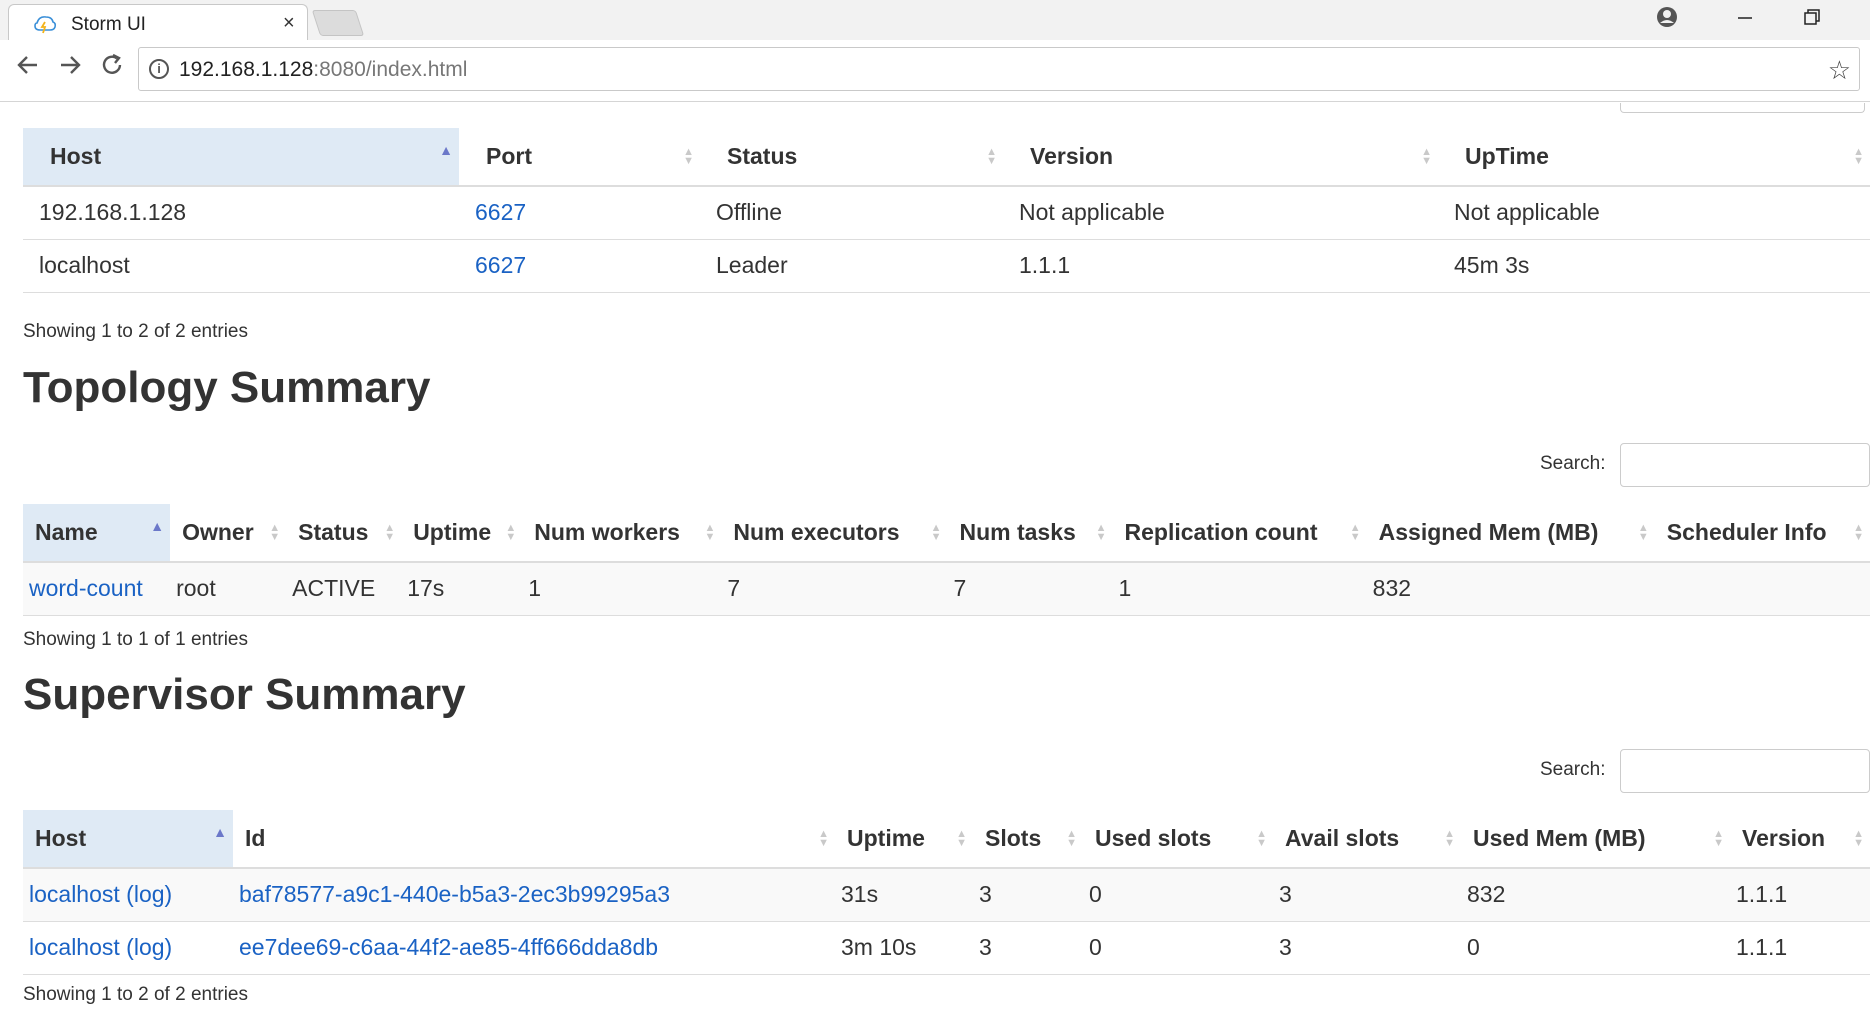 This screenshot has width=1870, height=1016. I want to click on site-info-icon: i, so click(159, 69).